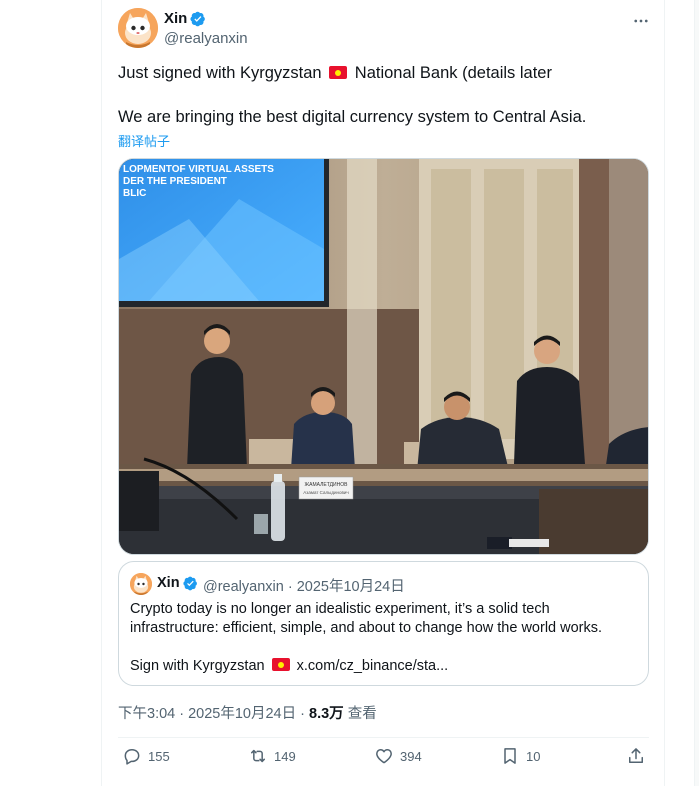 The image size is (699, 786). Describe the element at coordinates (132, 757) in the screenshot. I see `reply-icon` at that location.